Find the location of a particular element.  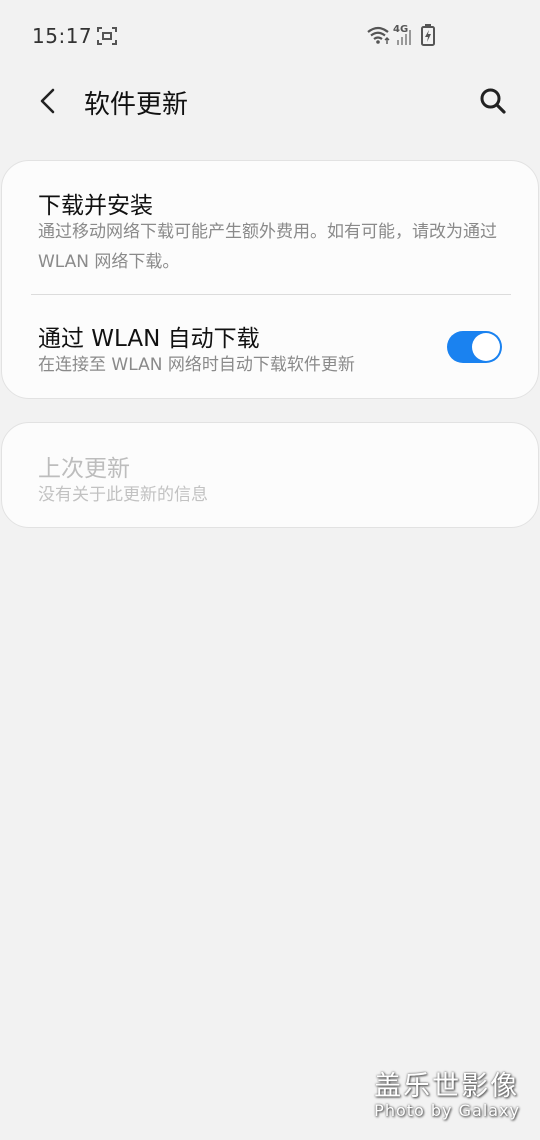

page-title: 软件更新 is located at coordinates (136, 105).